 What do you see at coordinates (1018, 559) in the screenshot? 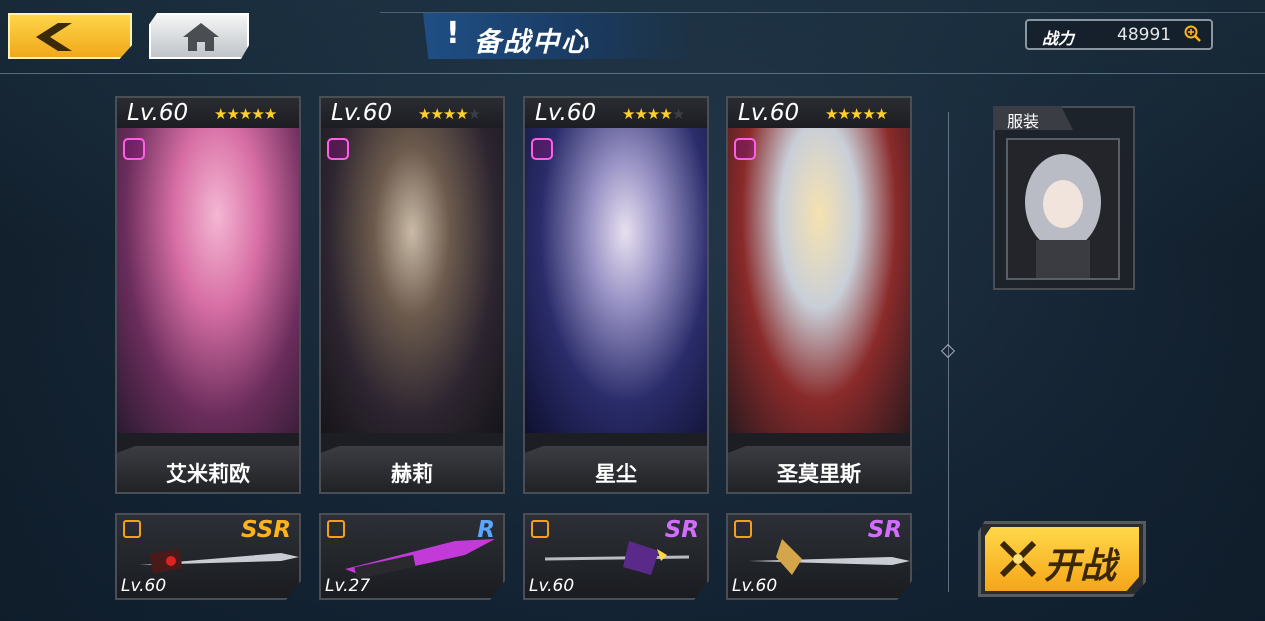
I see `crossed-swords-icon` at bounding box center [1018, 559].